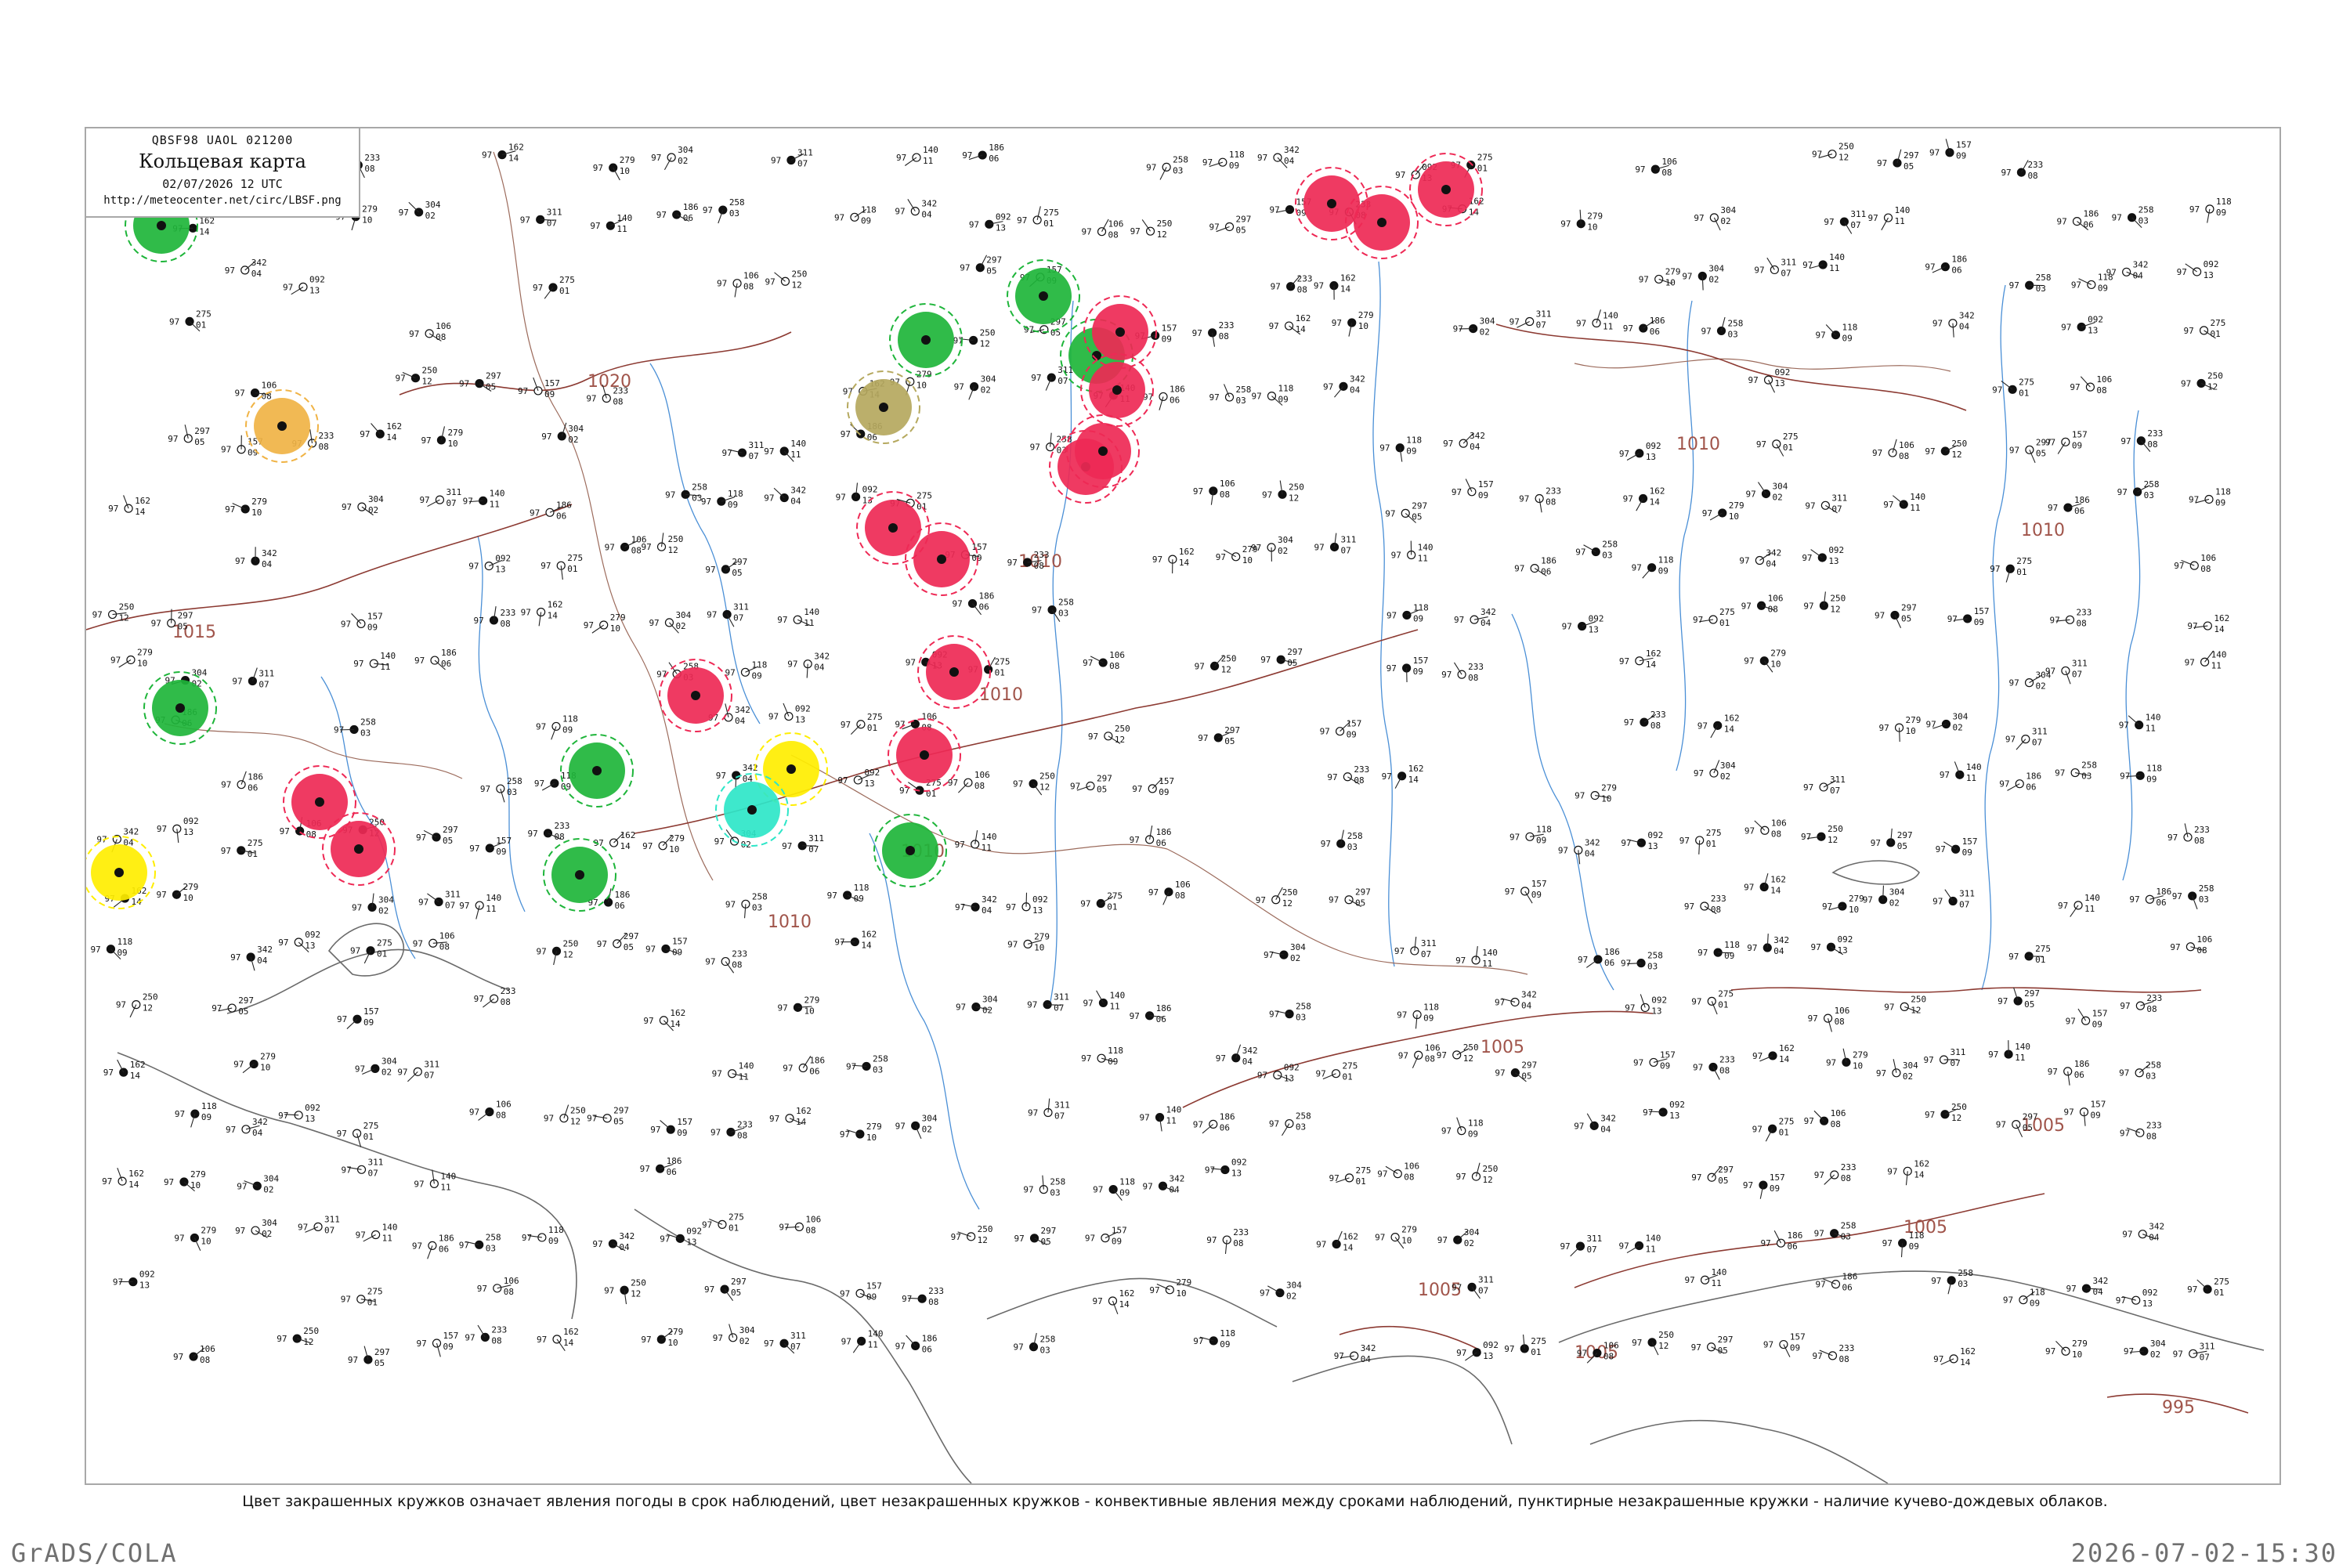 The height and width of the screenshot is (1568, 2350). Describe the element at coordinates (1666, 560) in the screenshot. I see `pressure-value: 118` at that location.